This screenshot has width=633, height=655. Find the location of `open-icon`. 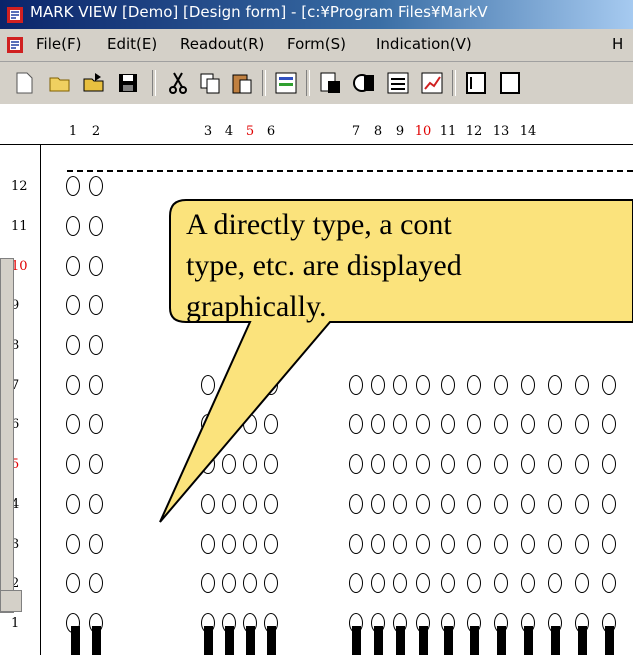

open-icon is located at coordinates (60, 83).